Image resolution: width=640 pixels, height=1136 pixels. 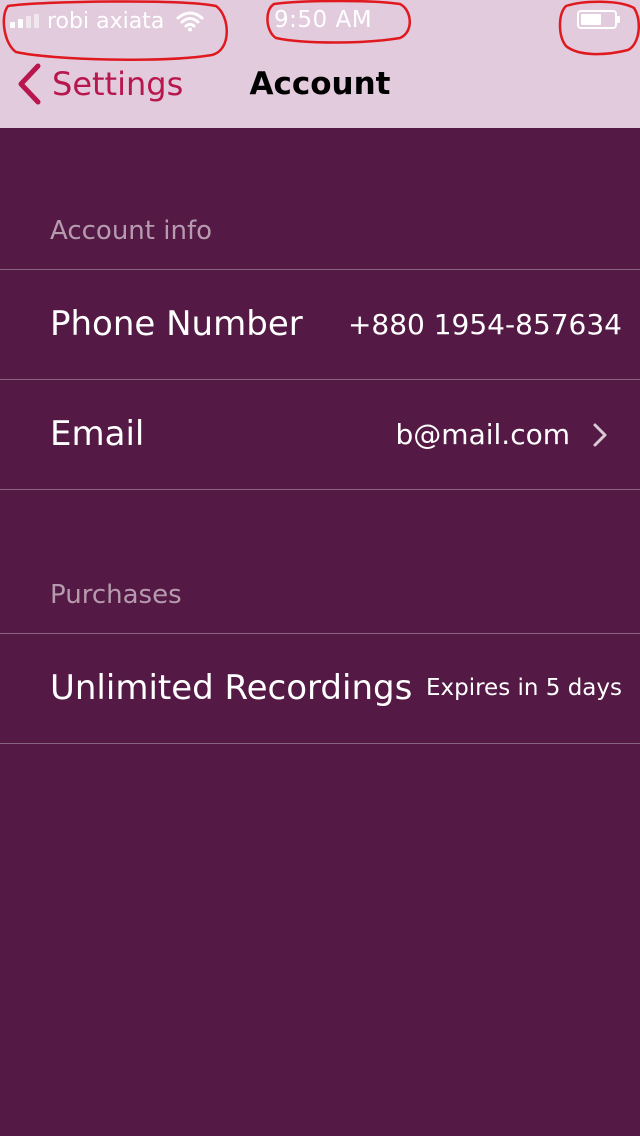 I want to click on phone-number-value: +880 1954-857634, so click(x=484, y=324).